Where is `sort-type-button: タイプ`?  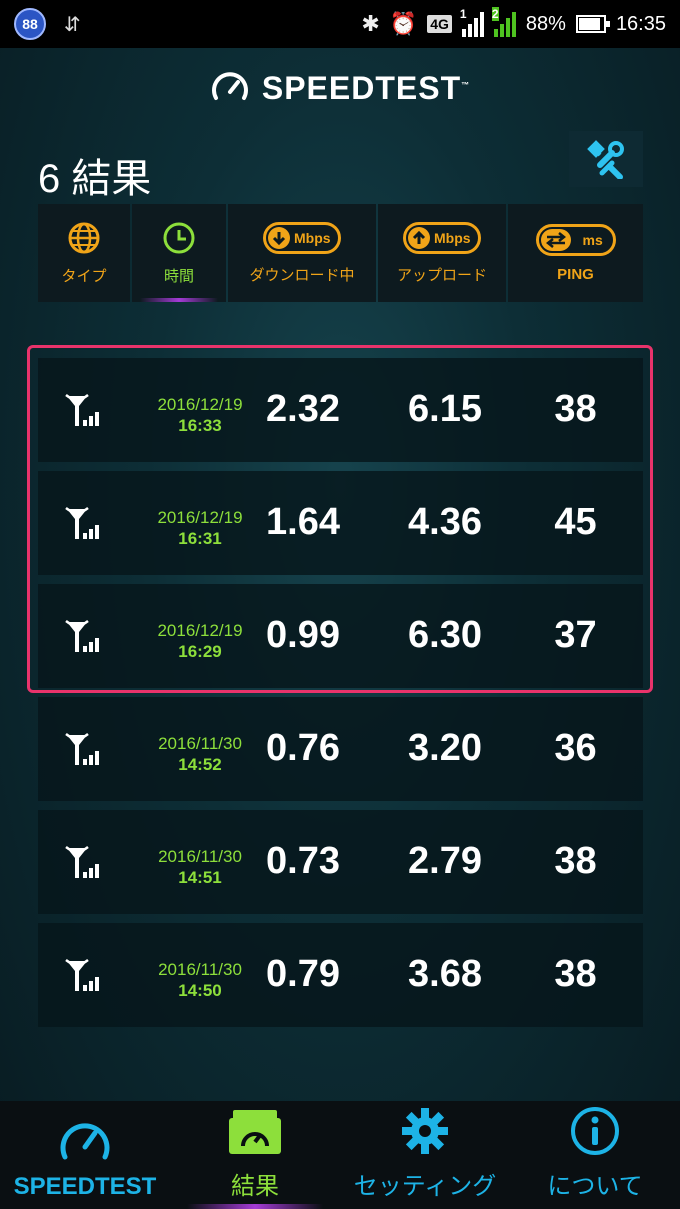
sort-type-button: タイプ is located at coordinates (84, 253).